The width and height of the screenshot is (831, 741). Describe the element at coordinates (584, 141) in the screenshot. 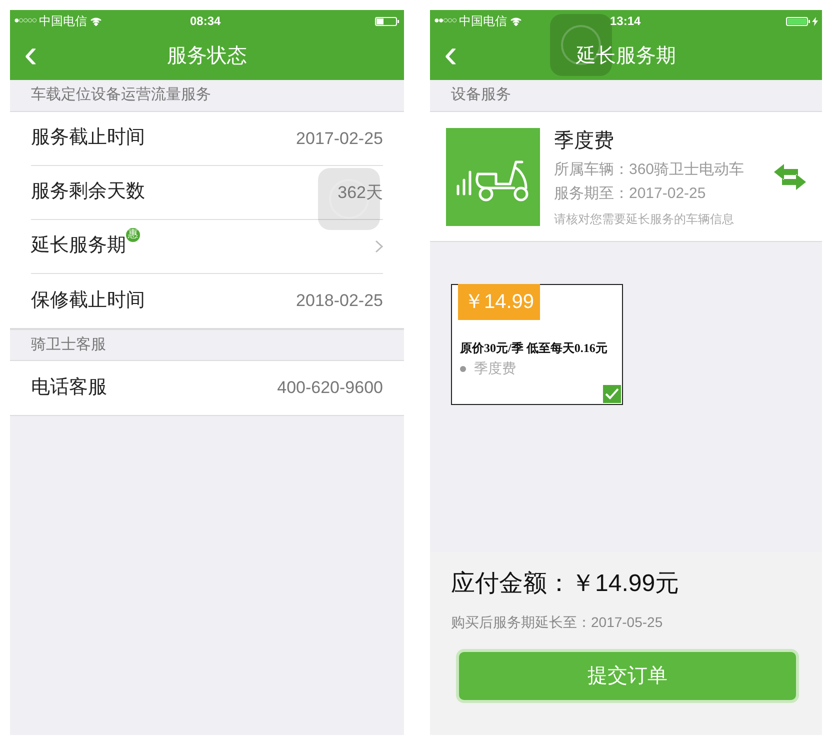

I see `product-title: 季度费` at that location.